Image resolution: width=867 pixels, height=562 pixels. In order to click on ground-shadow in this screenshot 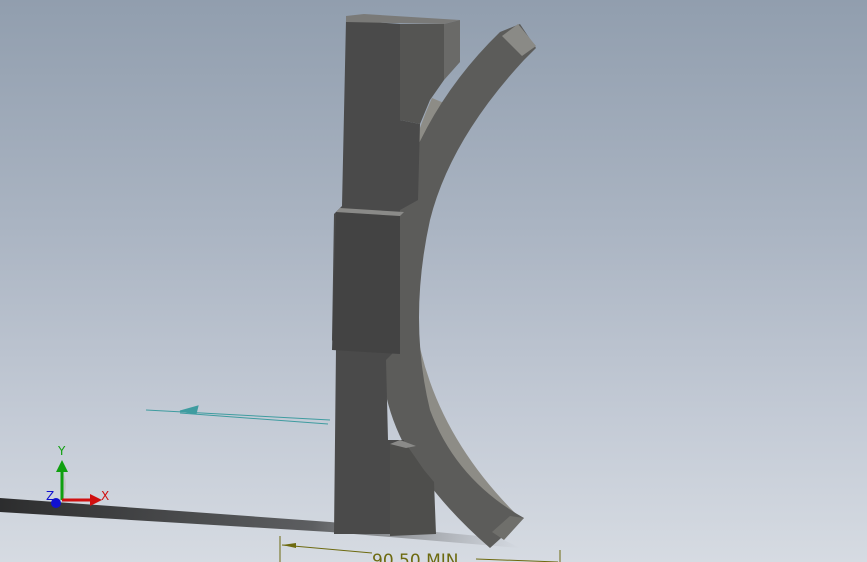, I will do `click(260, 523)`.